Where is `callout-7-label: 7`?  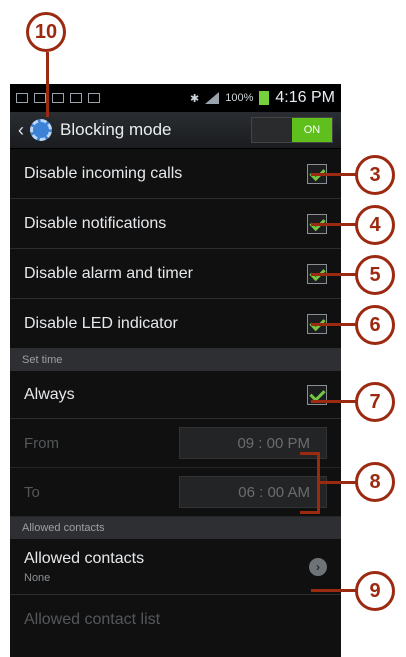
callout-7-label: 7 is located at coordinates (375, 401).